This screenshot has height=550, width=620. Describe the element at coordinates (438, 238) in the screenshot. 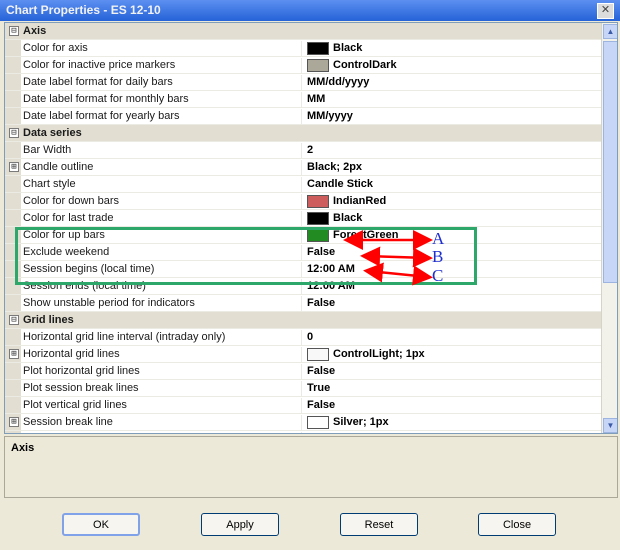

I see `annotation-letter-a: A` at that location.